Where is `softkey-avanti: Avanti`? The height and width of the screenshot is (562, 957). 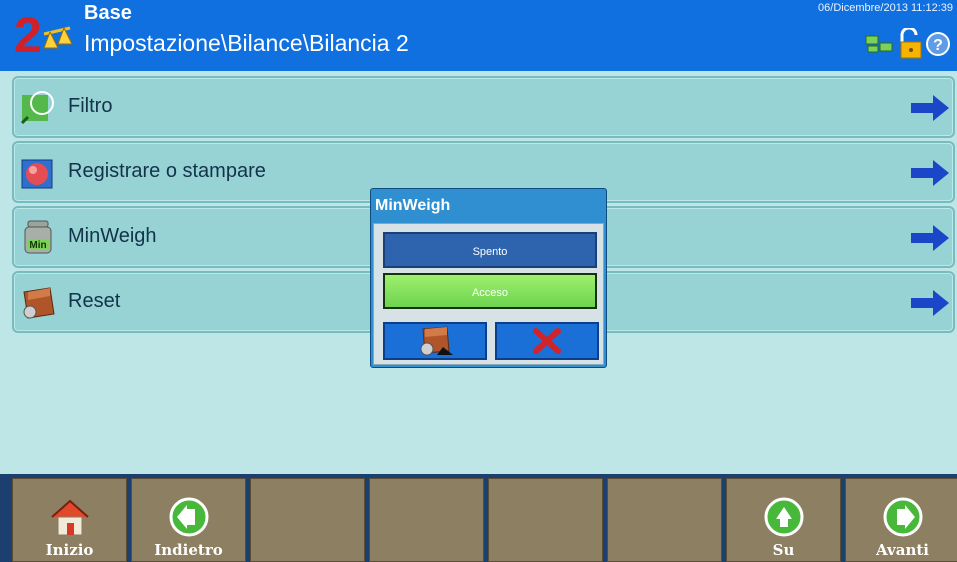
softkey-avanti: Avanti is located at coordinates (901, 520).